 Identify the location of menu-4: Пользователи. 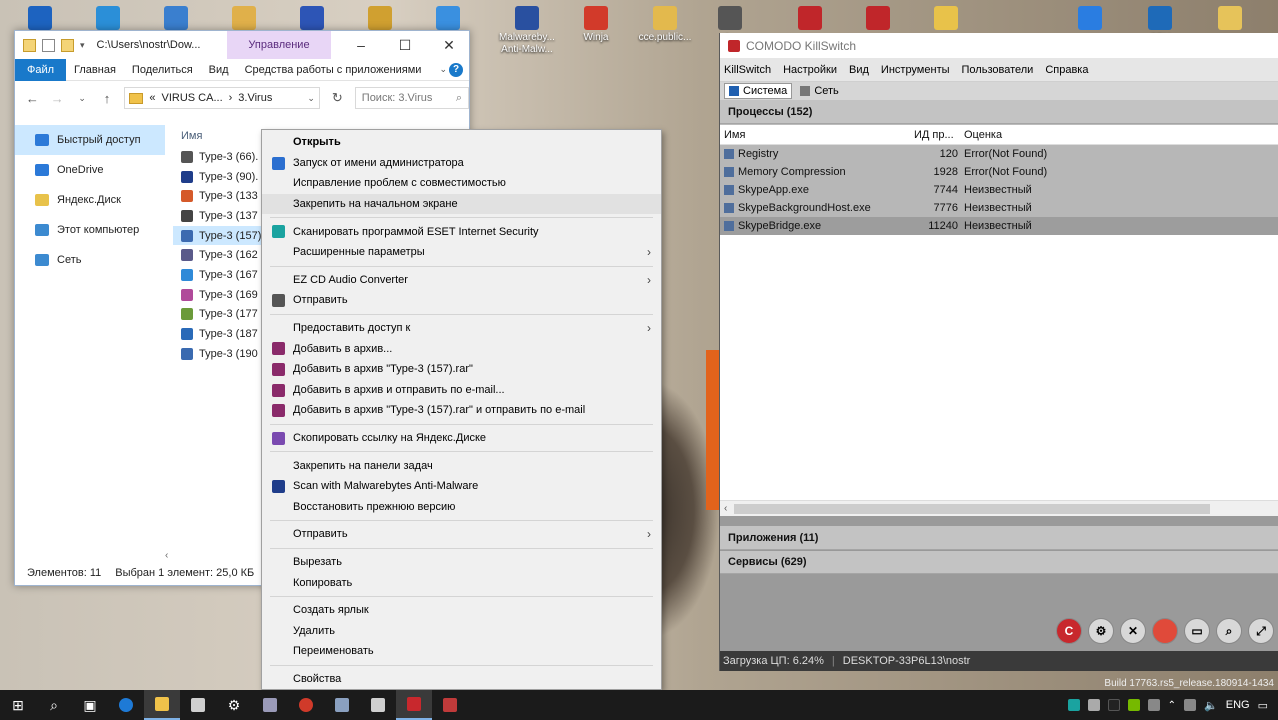
(998, 70).